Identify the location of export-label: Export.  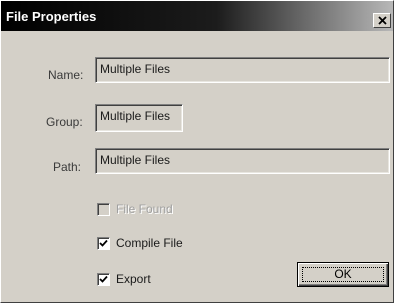
(133, 279).